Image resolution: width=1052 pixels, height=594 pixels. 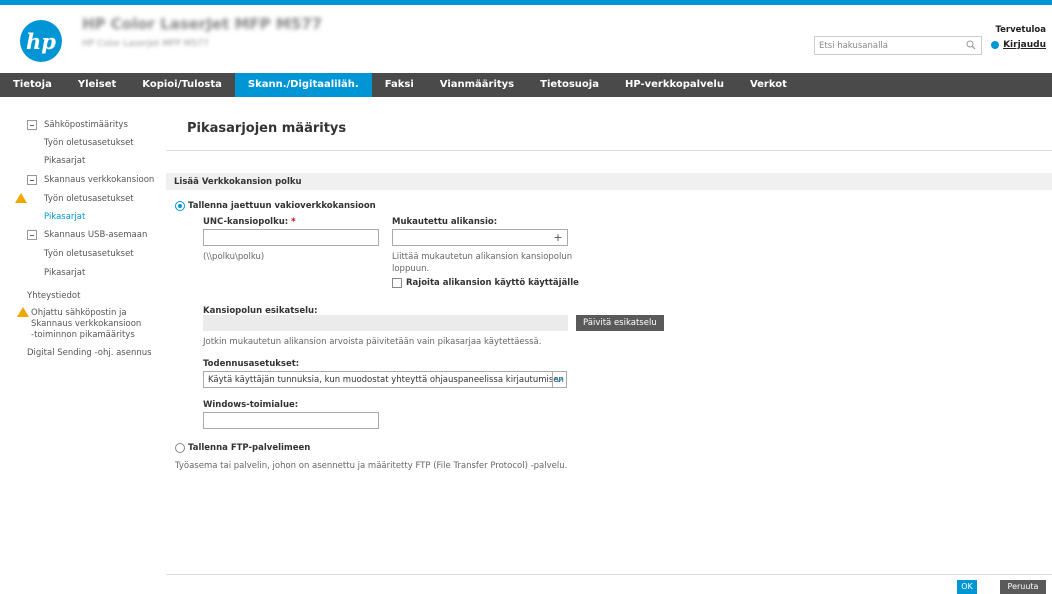 I want to click on tab-verkot: Verkot, so click(x=768, y=85).